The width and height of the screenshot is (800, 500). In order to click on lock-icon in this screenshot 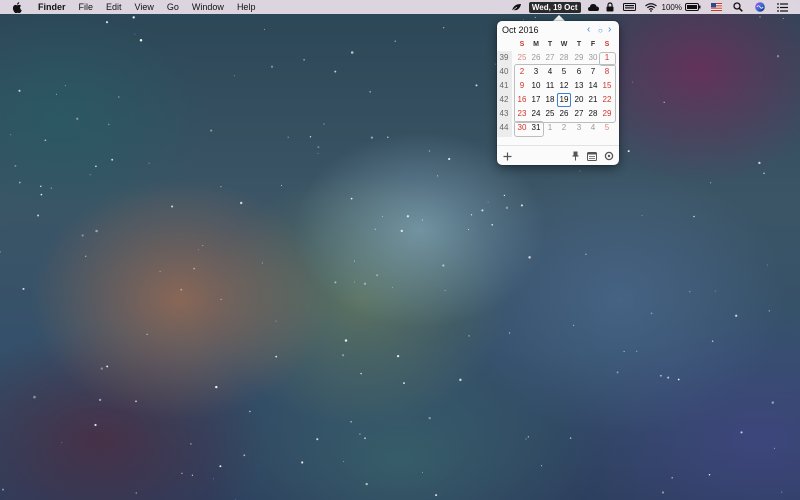, I will do `click(610, 7)`.